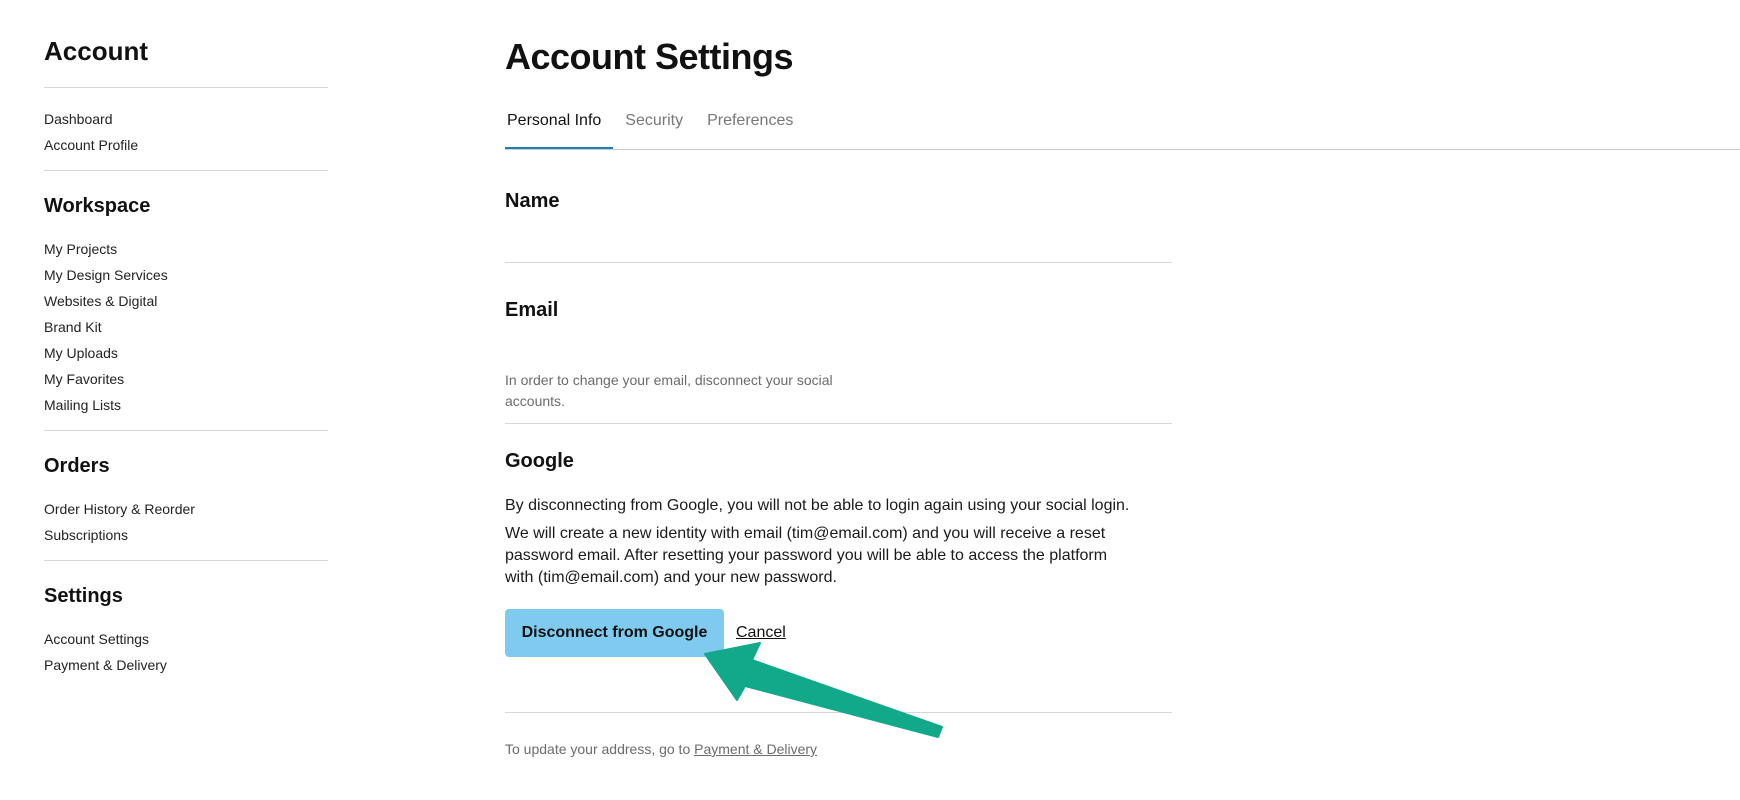 This screenshot has height=800, width=1740. What do you see at coordinates (838, 206) in the screenshot?
I see `name-section: Name` at bounding box center [838, 206].